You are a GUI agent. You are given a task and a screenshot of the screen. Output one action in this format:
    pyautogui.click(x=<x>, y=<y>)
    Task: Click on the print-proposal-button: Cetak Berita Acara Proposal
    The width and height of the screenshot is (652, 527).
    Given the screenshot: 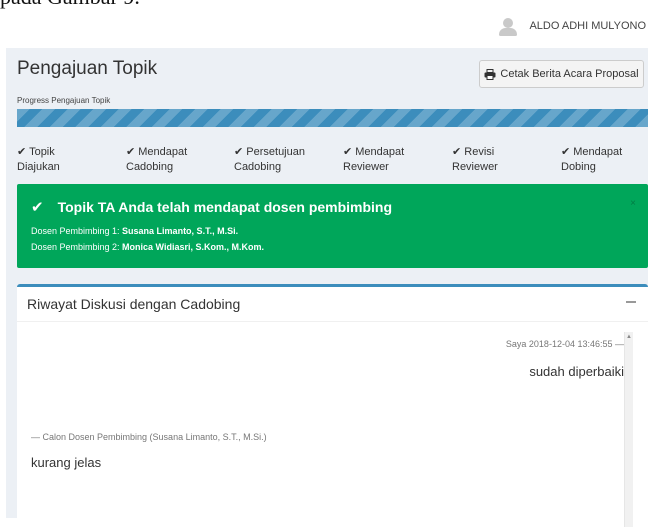 What is the action you would take?
    pyautogui.click(x=561, y=74)
    